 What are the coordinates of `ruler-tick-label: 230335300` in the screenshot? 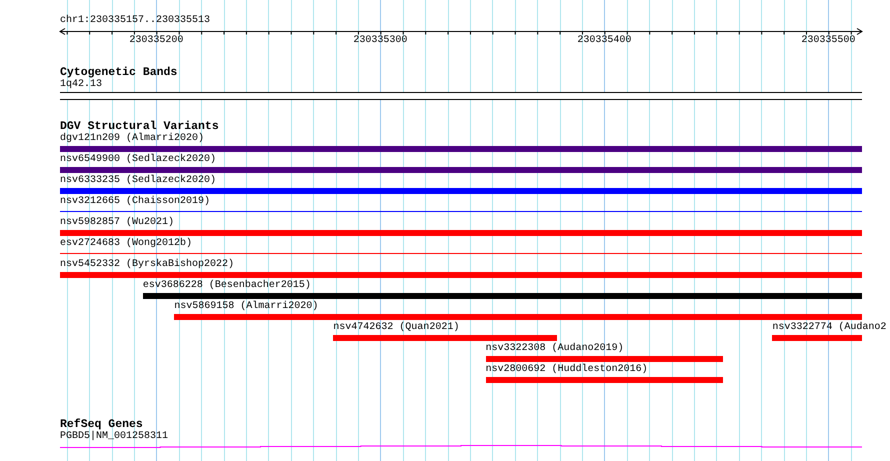 It's located at (380, 40).